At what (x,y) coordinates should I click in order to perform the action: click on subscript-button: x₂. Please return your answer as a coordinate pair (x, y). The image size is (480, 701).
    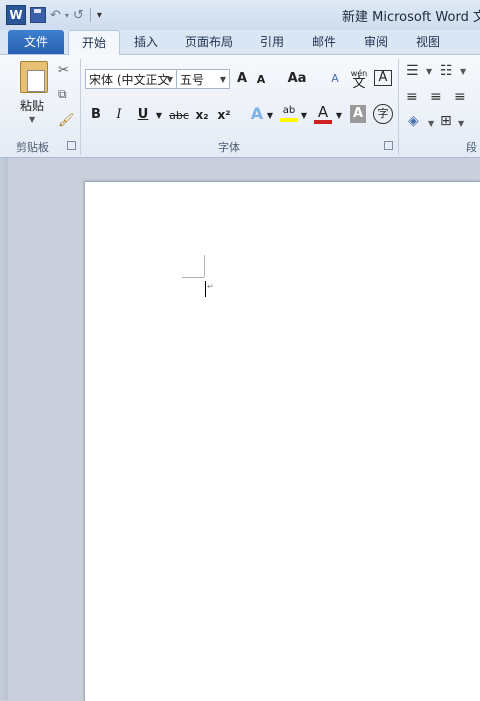
    Looking at the image, I should click on (202, 115).